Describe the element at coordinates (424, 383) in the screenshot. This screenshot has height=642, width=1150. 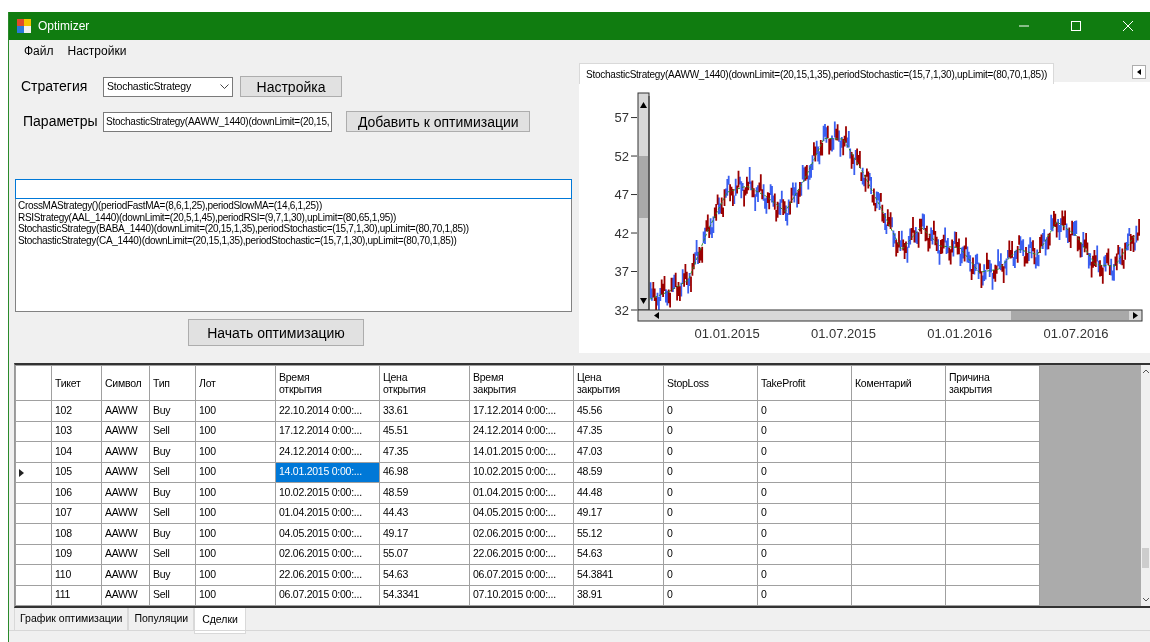
I see `column-header: Цена открытия` at that location.